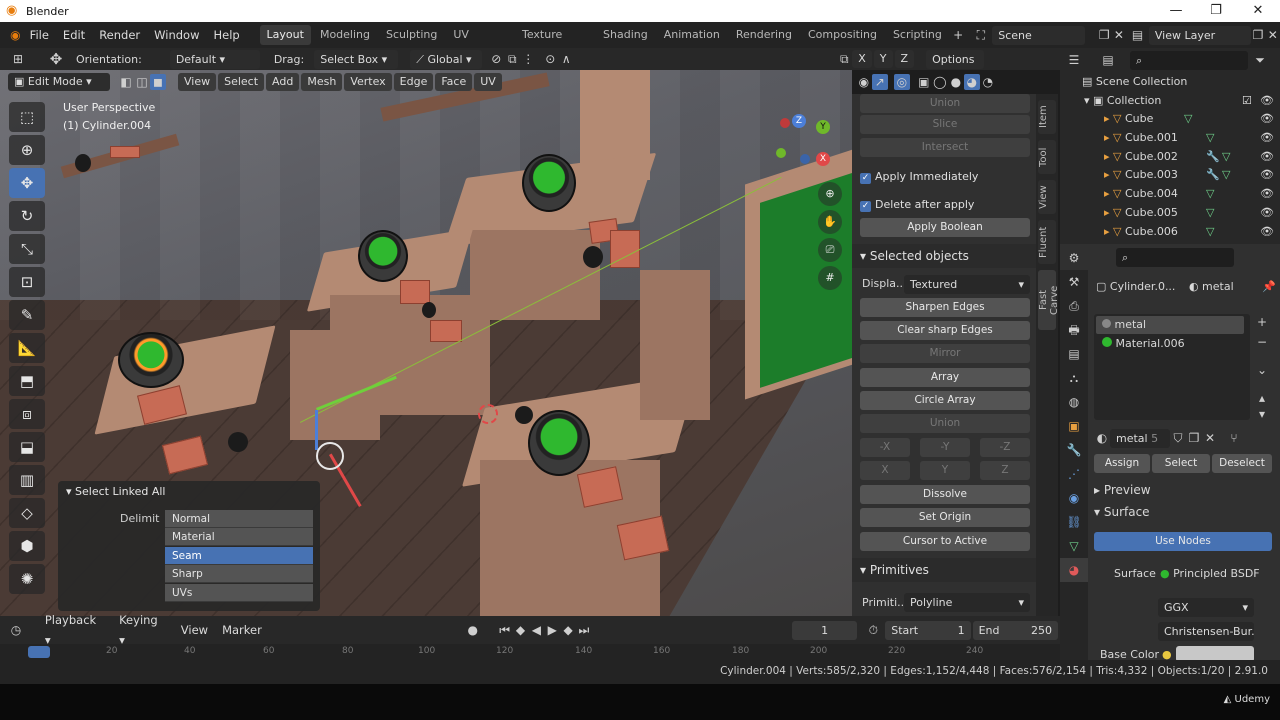  I want to click on view-layer-tab-icon: ▤, so click(1074, 354).